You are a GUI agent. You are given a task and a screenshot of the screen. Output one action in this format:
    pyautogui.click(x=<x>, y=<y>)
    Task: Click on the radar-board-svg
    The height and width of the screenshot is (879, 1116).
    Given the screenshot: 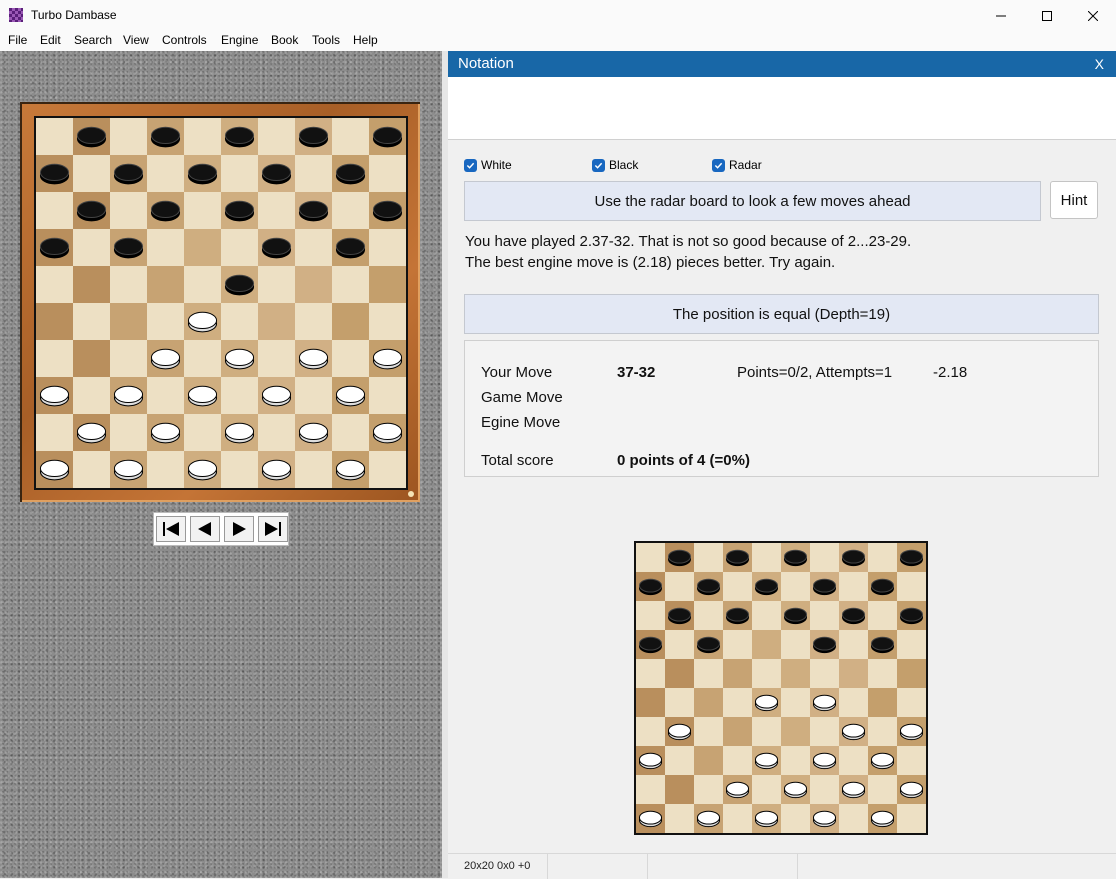 What is the action you would take?
    pyautogui.click(x=781, y=688)
    